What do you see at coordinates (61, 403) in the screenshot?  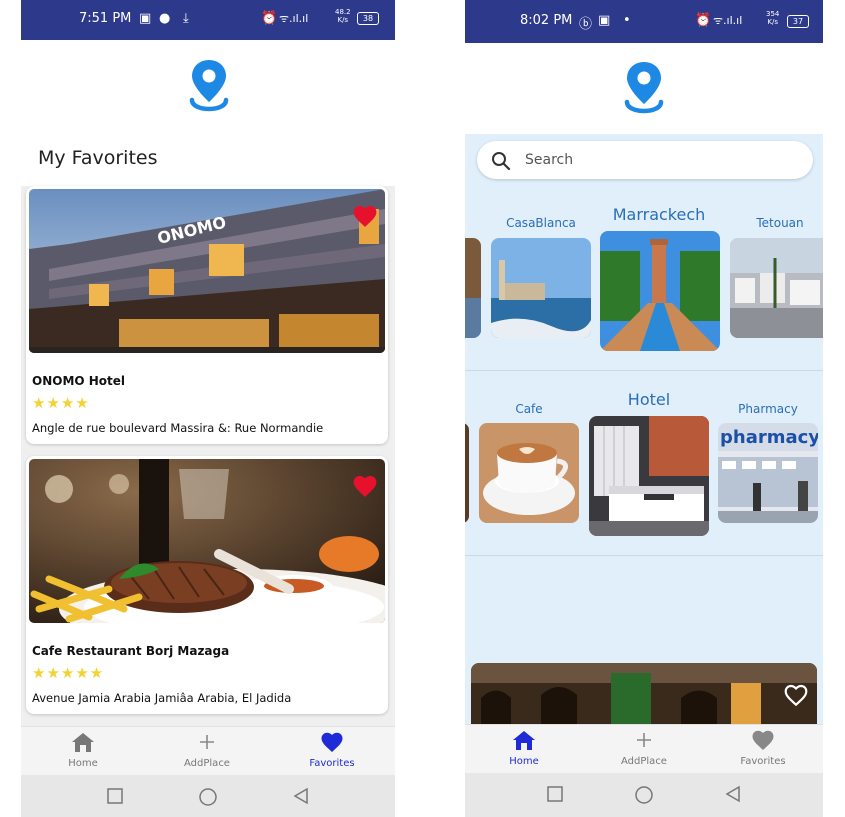 I see `rating-stars: ★★★★` at bounding box center [61, 403].